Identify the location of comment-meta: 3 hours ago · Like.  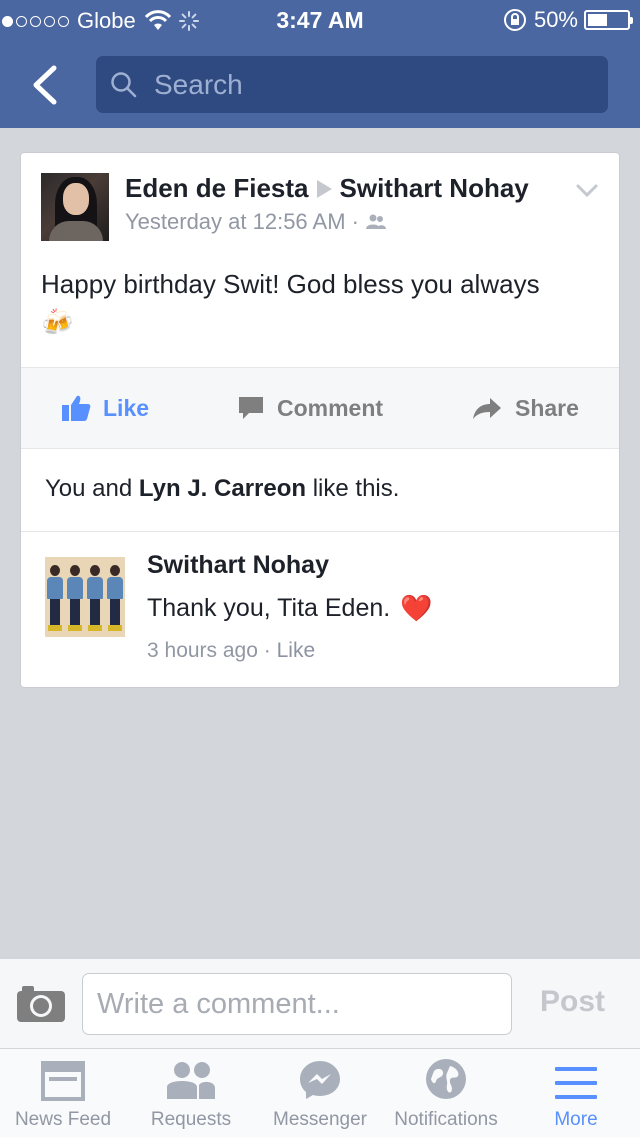
(231, 650).